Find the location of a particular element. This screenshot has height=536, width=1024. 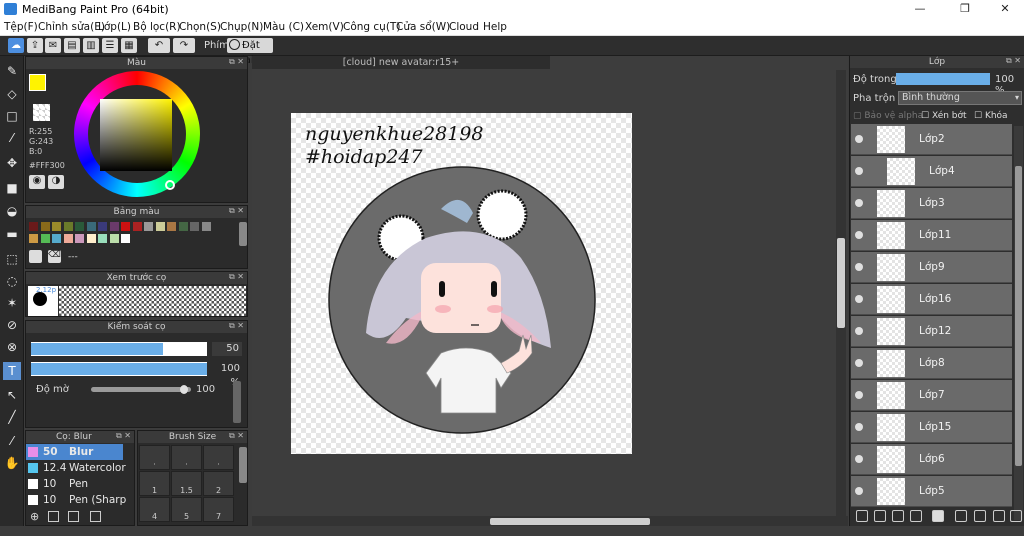

folder-icon is located at coordinates (938, 516).